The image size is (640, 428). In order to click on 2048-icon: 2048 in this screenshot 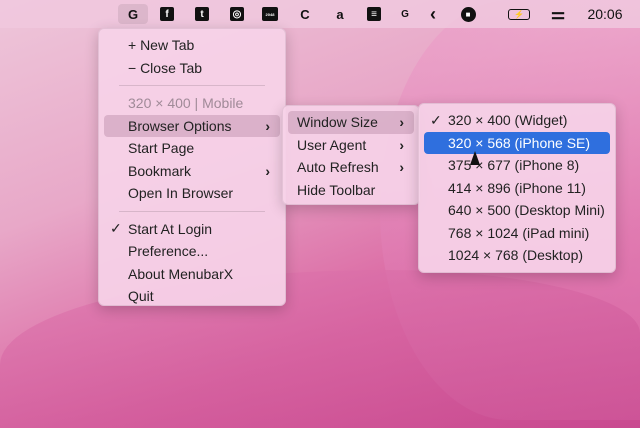, I will do `click(270, 14)`.